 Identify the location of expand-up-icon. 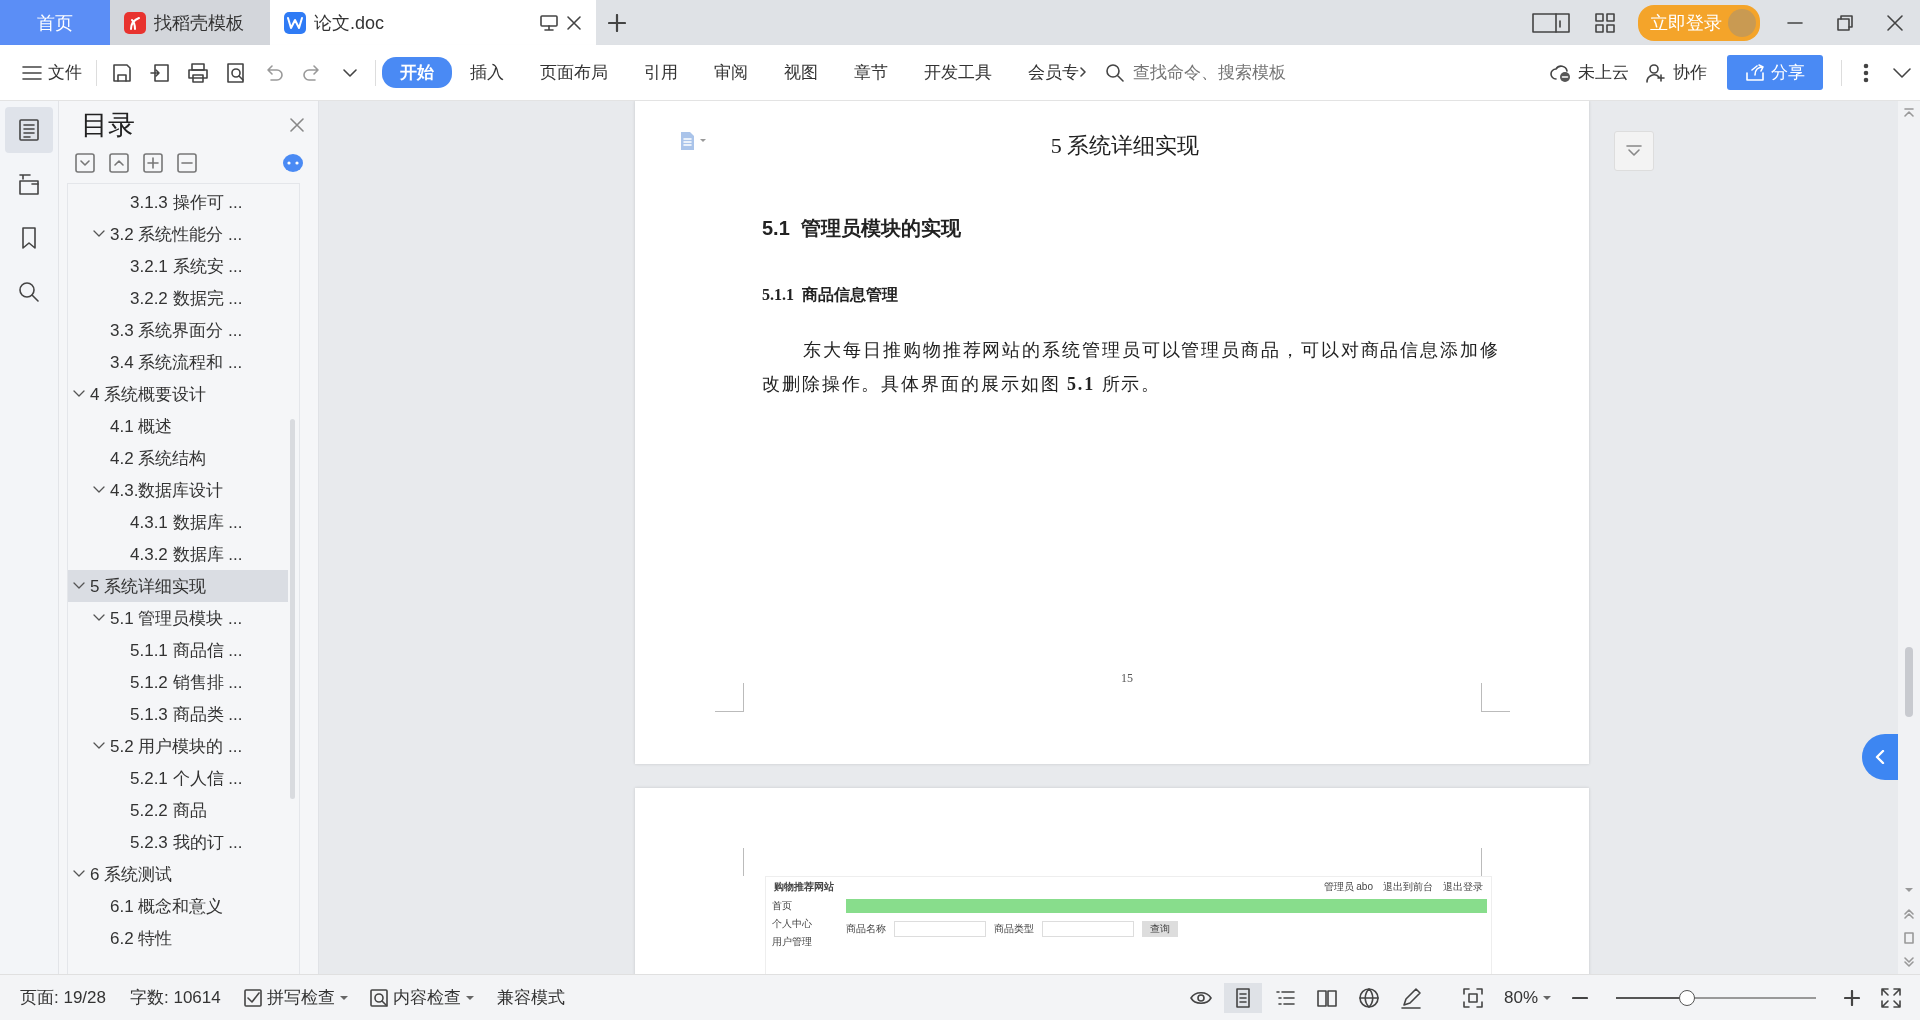
(119, 163).